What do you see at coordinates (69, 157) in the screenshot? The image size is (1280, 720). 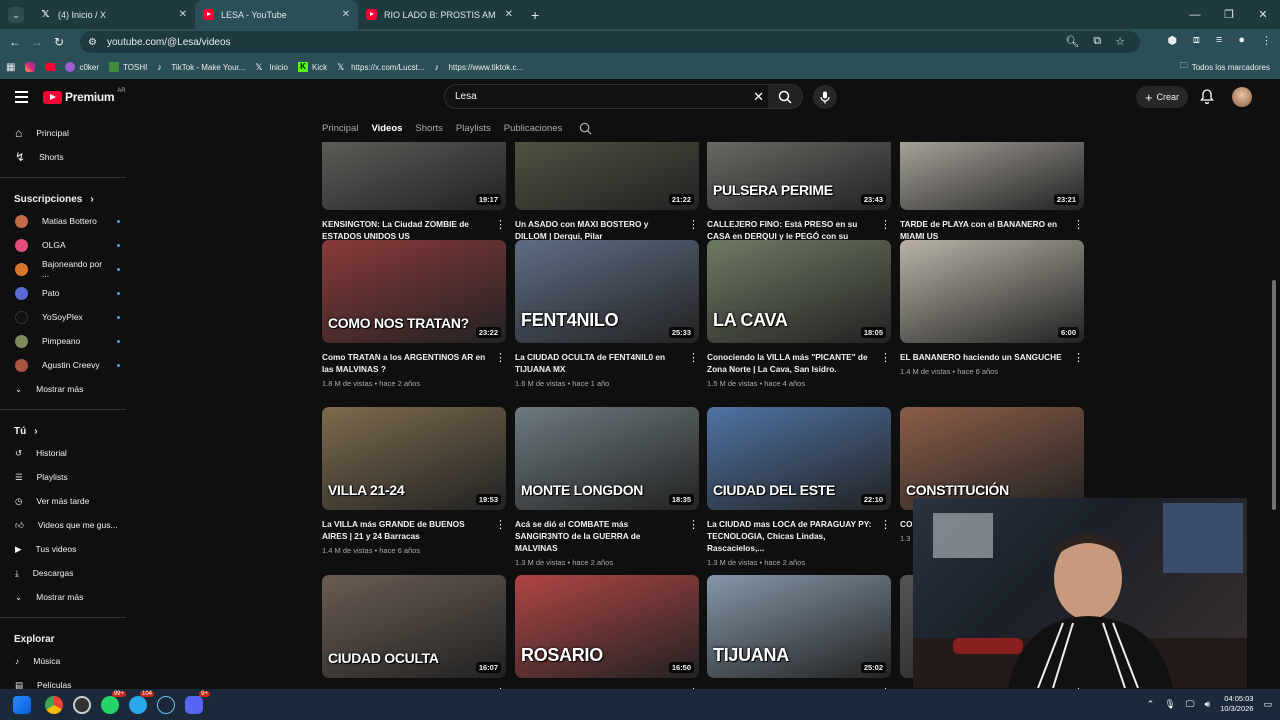 I see `sidebar-item-shorts: ↯ Shorts` at bounding box center [69, 157].